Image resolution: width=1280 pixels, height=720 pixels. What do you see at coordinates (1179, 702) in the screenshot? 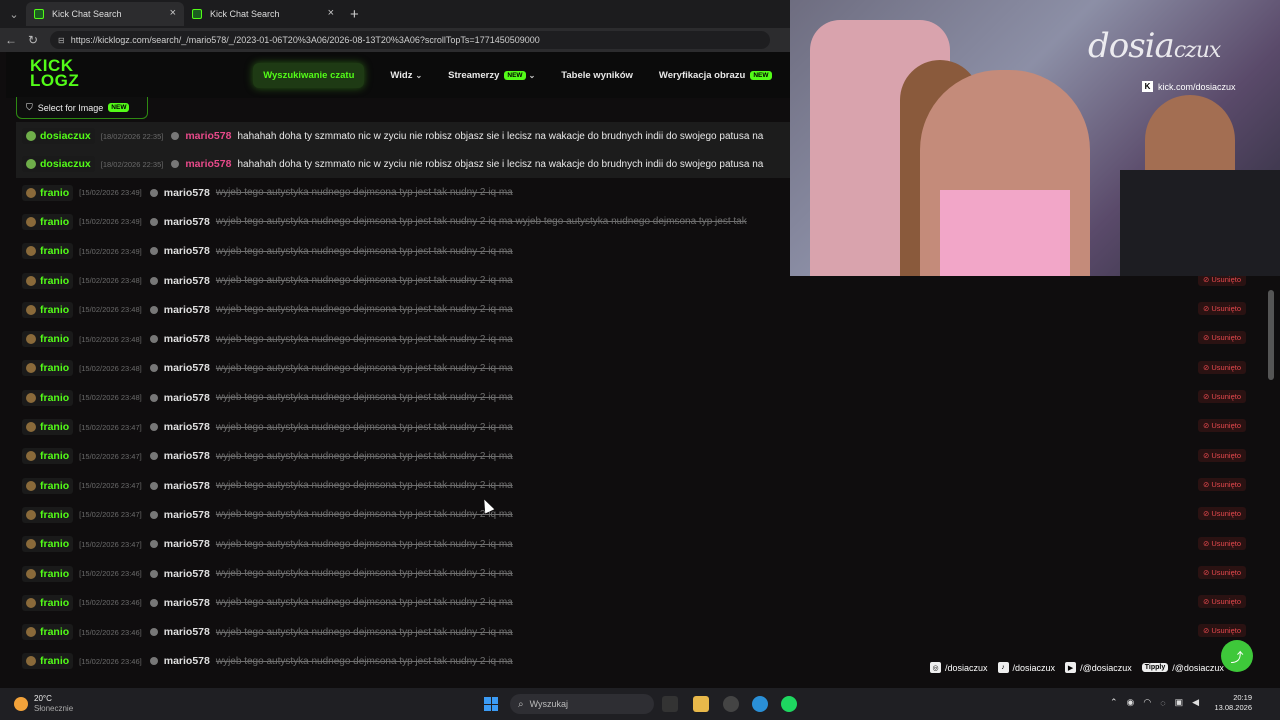
I see `screen-record-icon: ▣` at bounding box center [1179, 702].